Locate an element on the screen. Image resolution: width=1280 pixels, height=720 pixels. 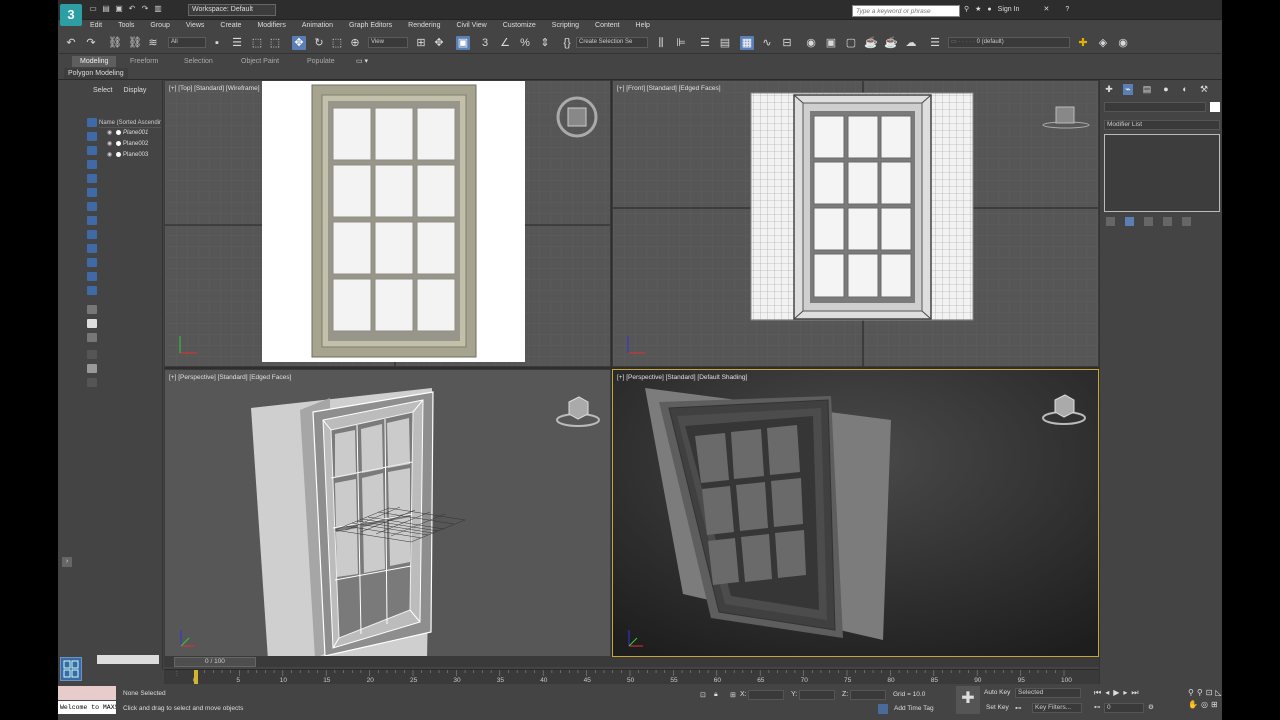
filter-shapes-icon is located at coordinates (92, 136).